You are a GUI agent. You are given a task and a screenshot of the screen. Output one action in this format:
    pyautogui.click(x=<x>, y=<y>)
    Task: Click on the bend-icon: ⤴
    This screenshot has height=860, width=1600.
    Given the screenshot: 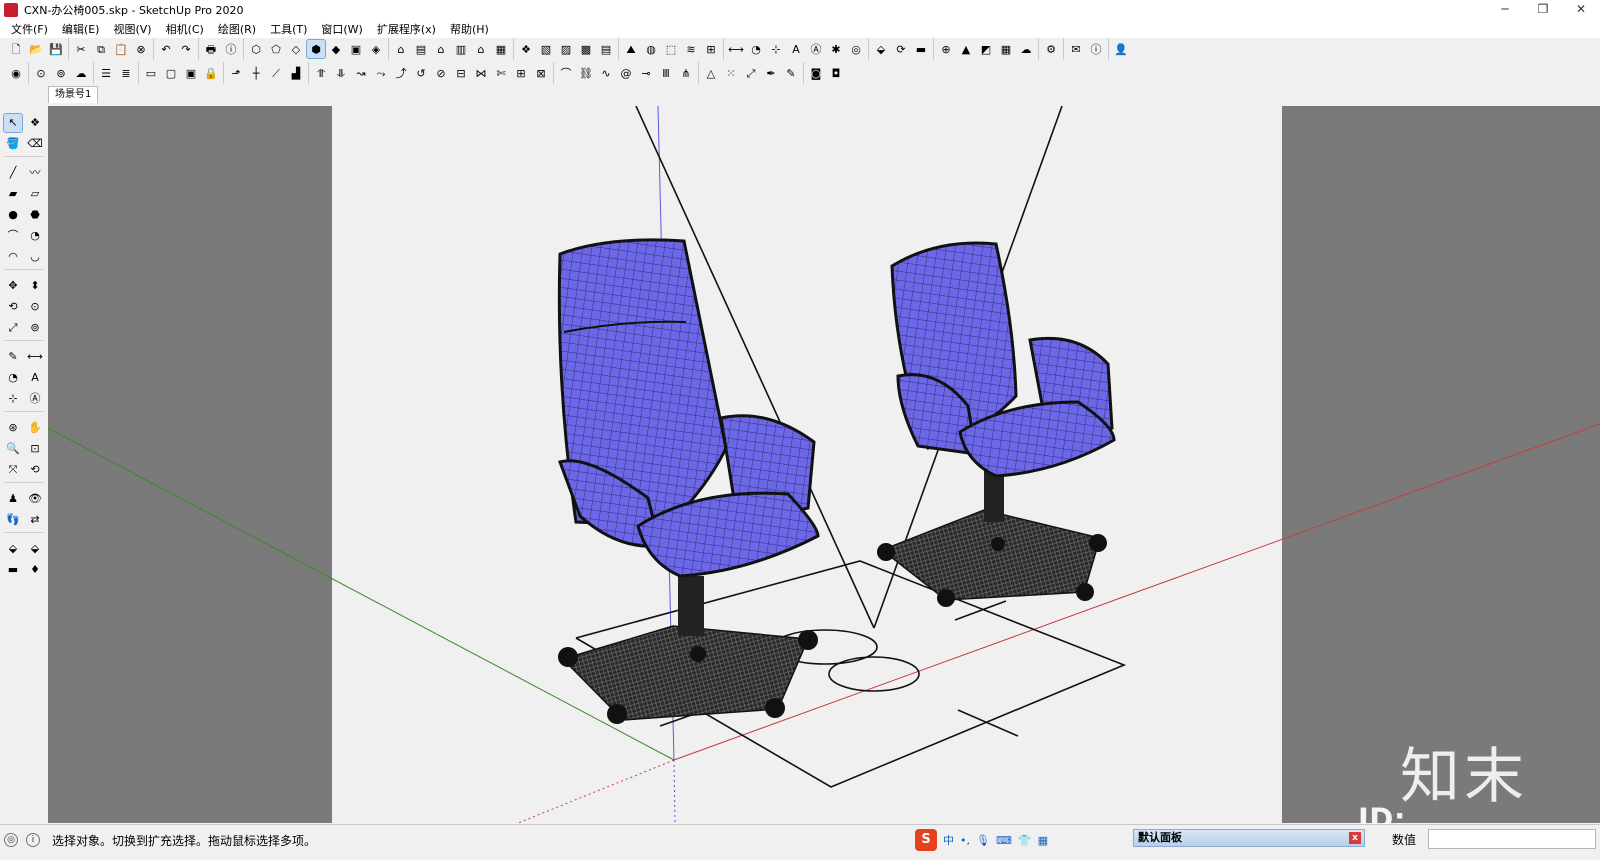 What is the action you would take?
    pyautogui.click(x=401, y=73)
    